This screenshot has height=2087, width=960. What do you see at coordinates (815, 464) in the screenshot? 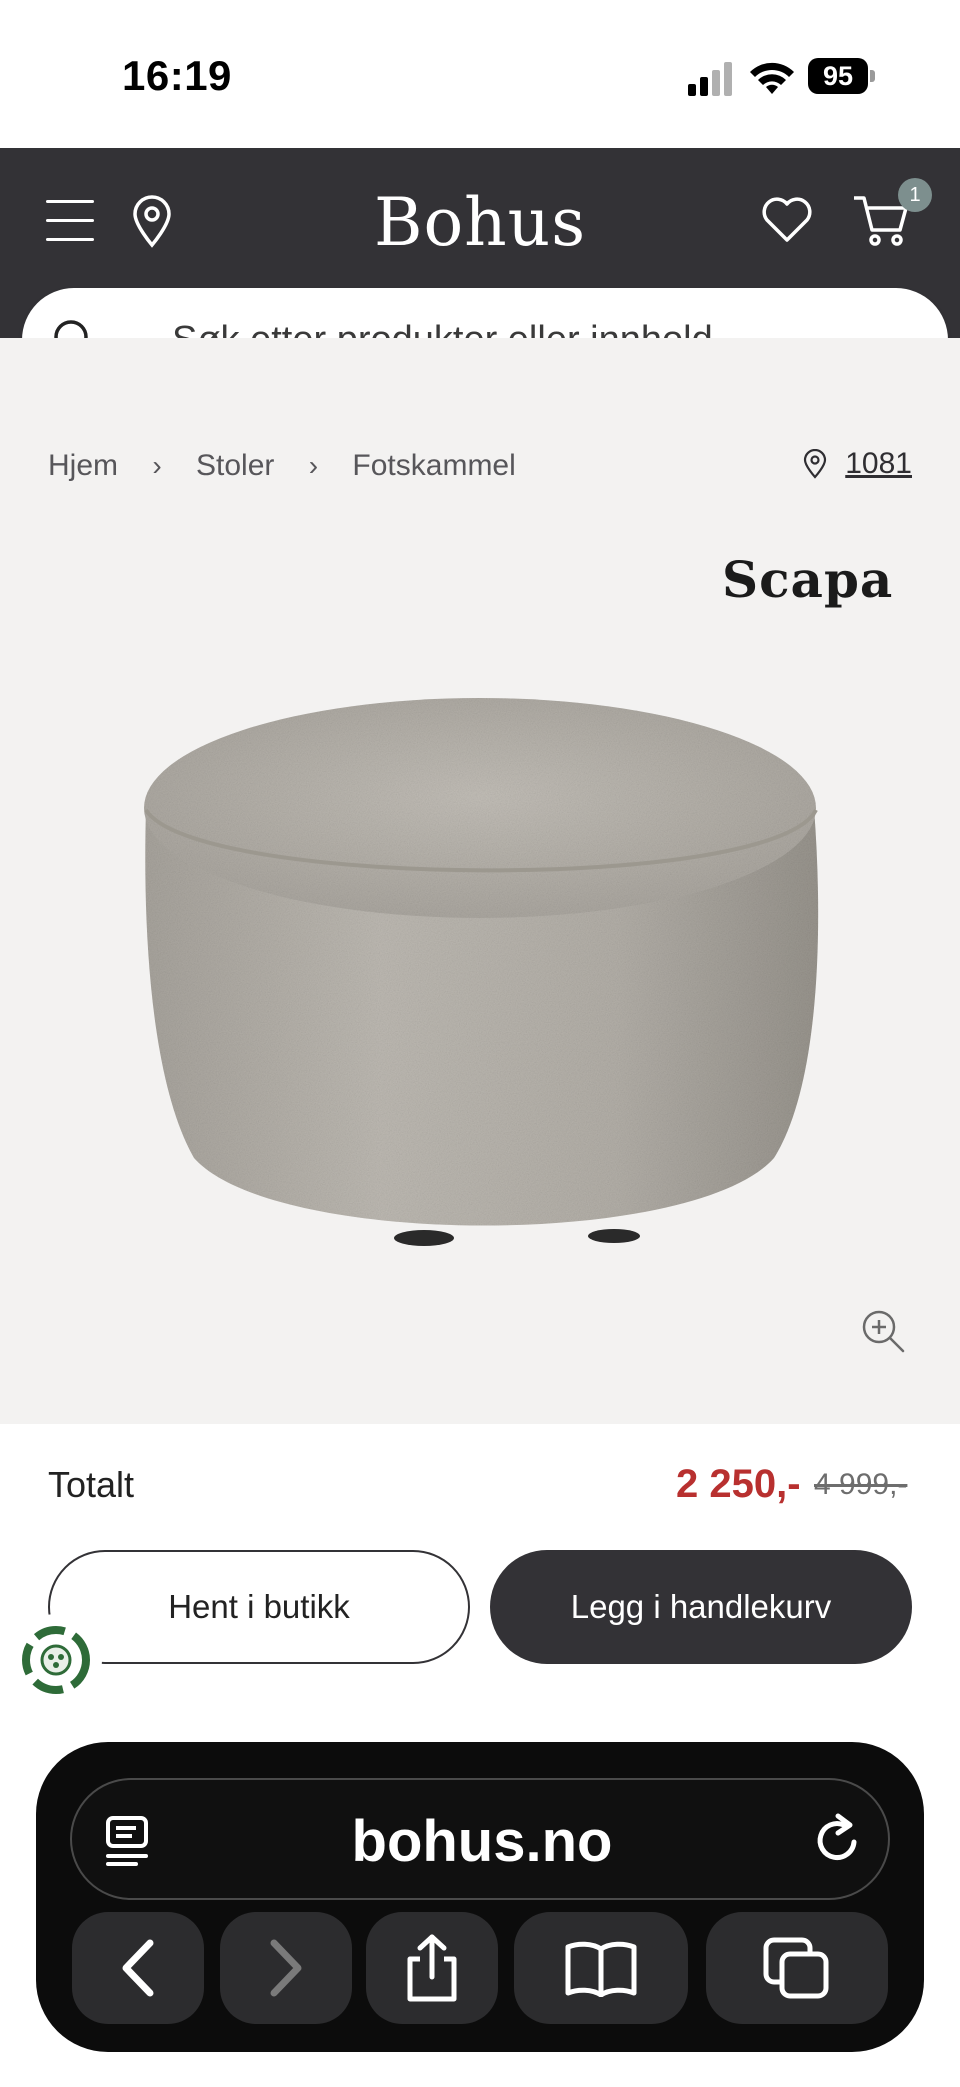
I see `location-pin-icon` at bounding box center [815, 464].